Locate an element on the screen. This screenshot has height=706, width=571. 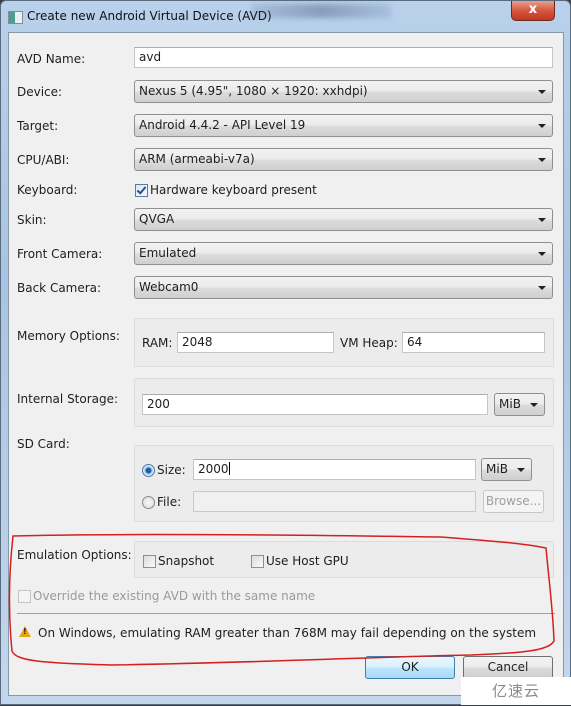
sd-file-input is located at coordinates (334, 501).